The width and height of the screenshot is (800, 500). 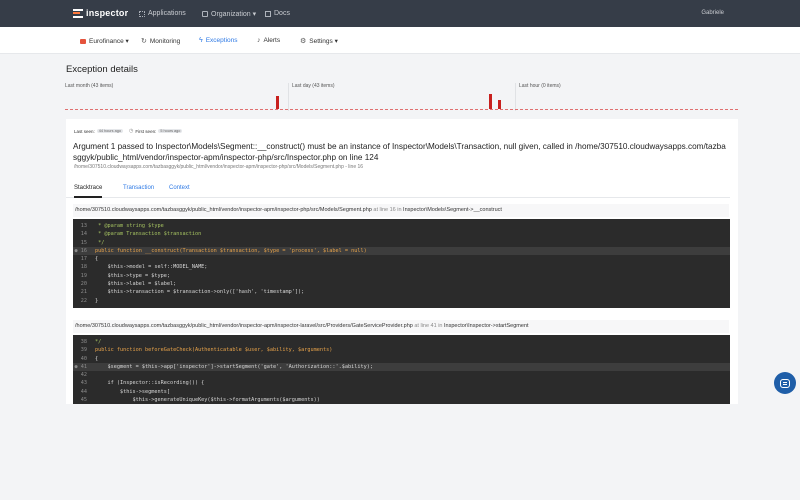 I want to click on chat-bubble-icon, so click(x=785, y=383).